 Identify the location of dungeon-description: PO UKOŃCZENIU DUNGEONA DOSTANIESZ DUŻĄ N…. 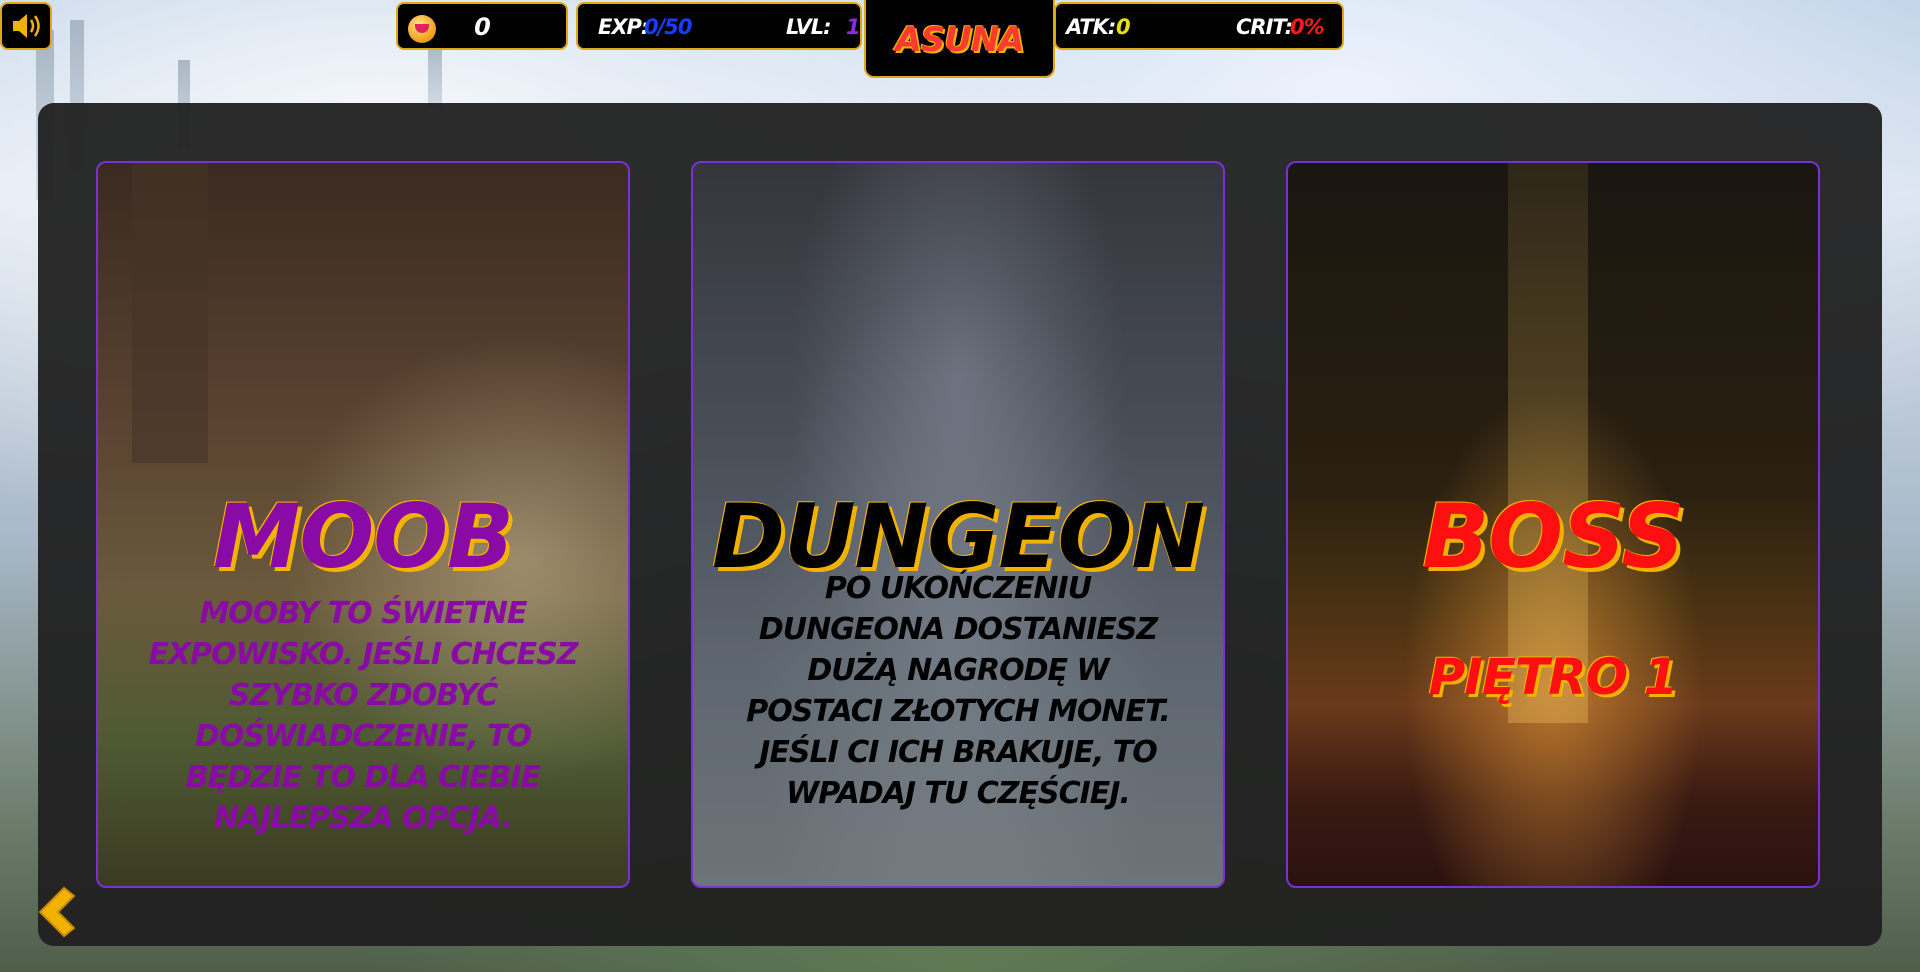
(958, 691).